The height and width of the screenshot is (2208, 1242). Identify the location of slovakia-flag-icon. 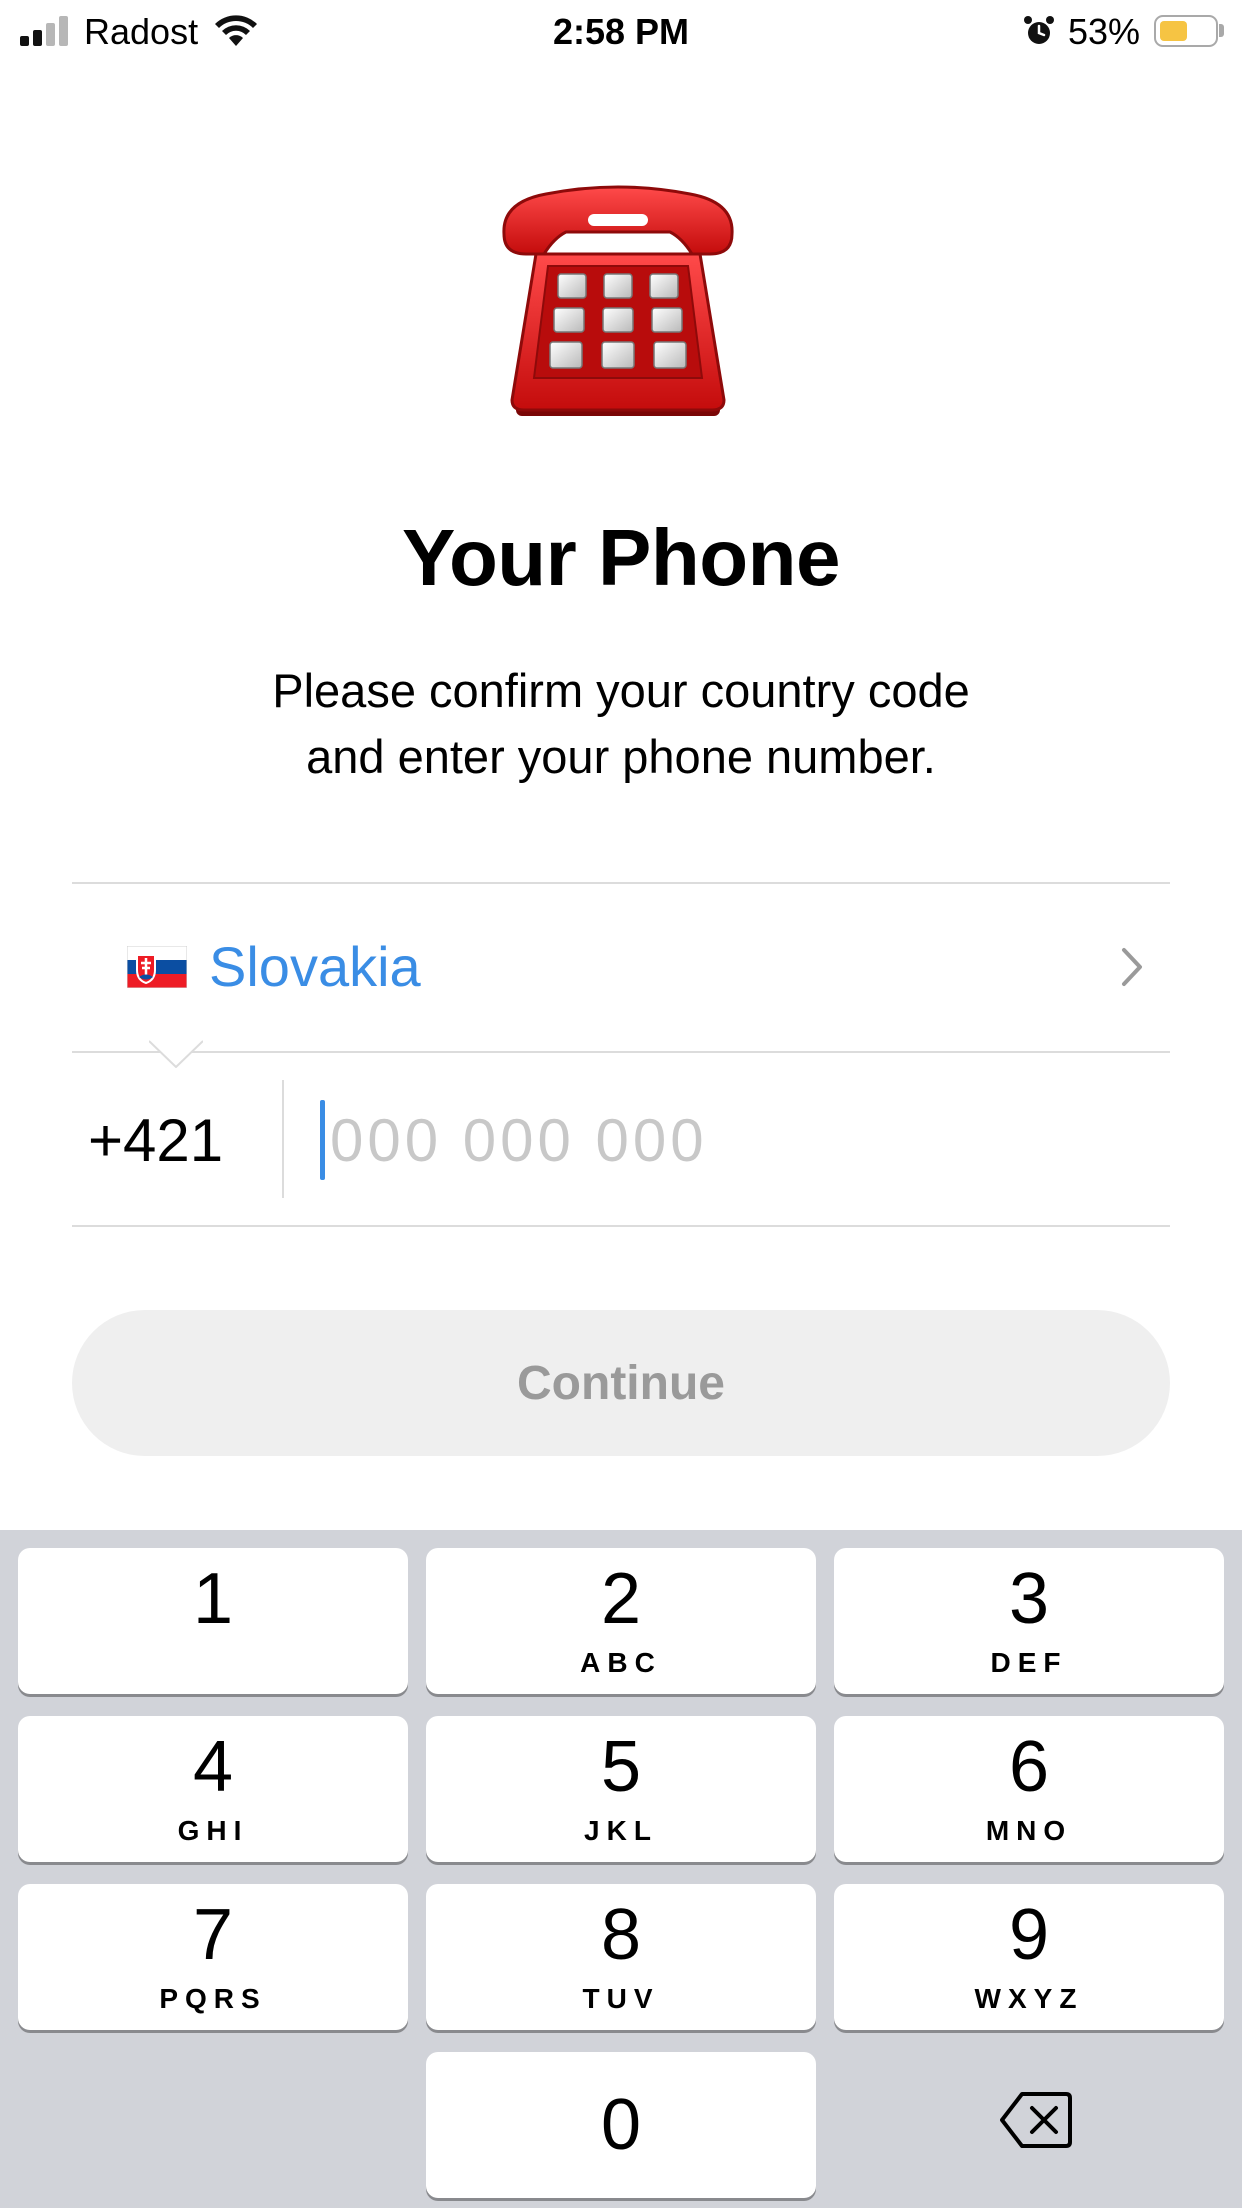
(157, 967).